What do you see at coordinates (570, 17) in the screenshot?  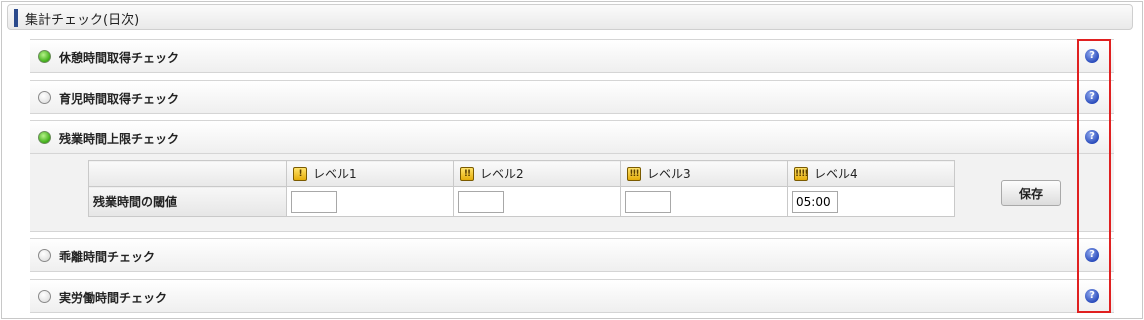 I see `panel-header: 集計チェック(日次)` at bounding box center [570, 17].